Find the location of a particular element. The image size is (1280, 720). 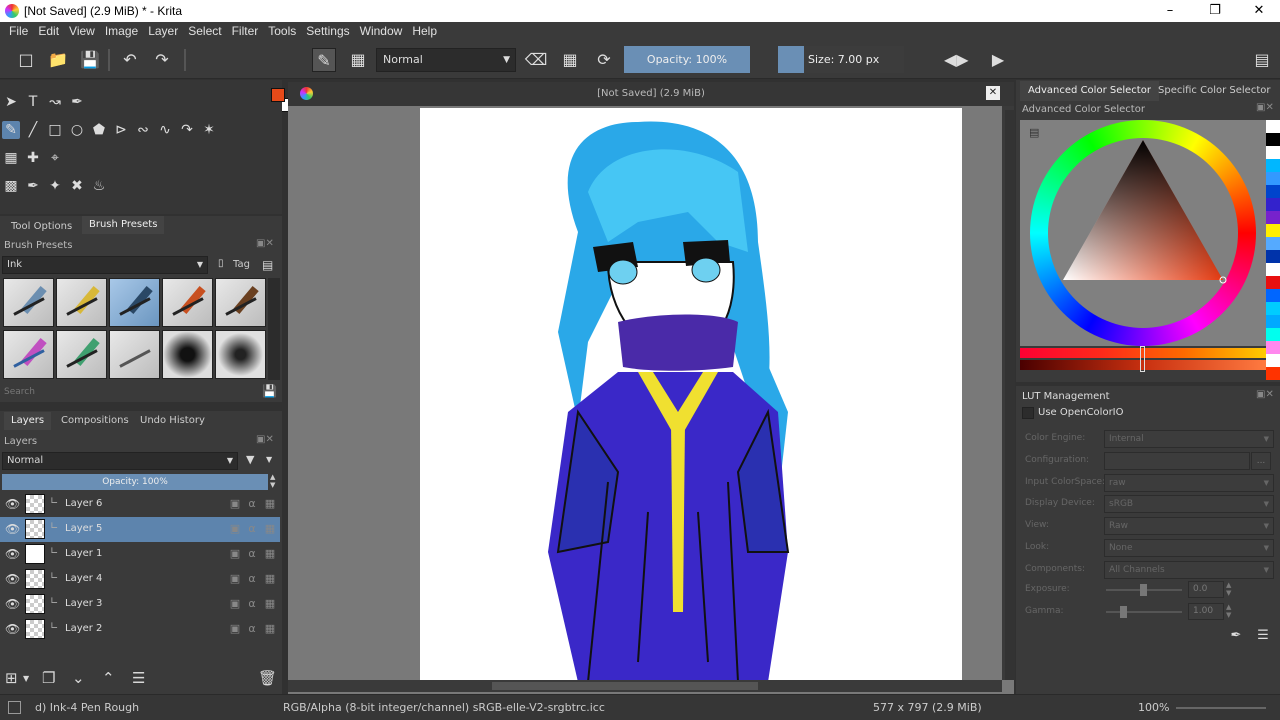

maximize-button: ❐ is located at coordinates (1215, 11).